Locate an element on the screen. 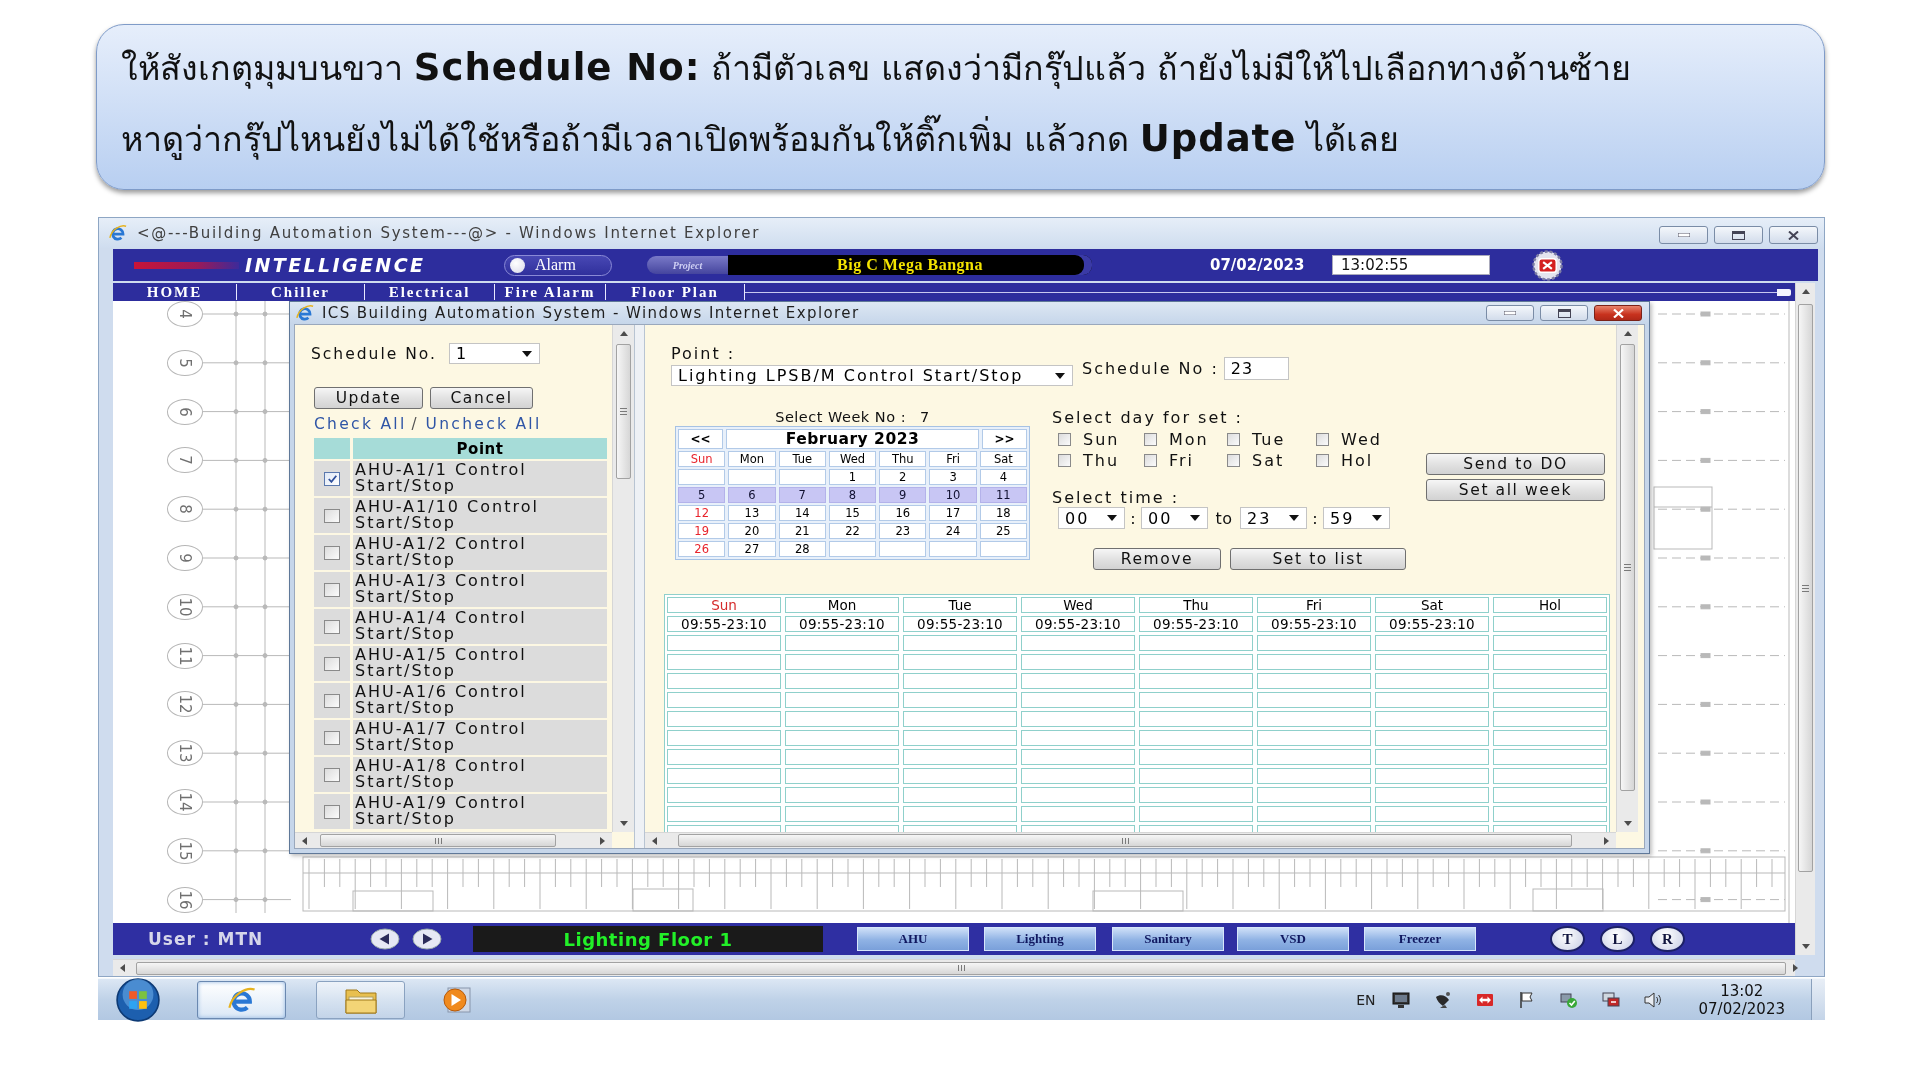 This screenshot has height=1080, width=1920. view-button: R is located at coordinates (1667, 939).